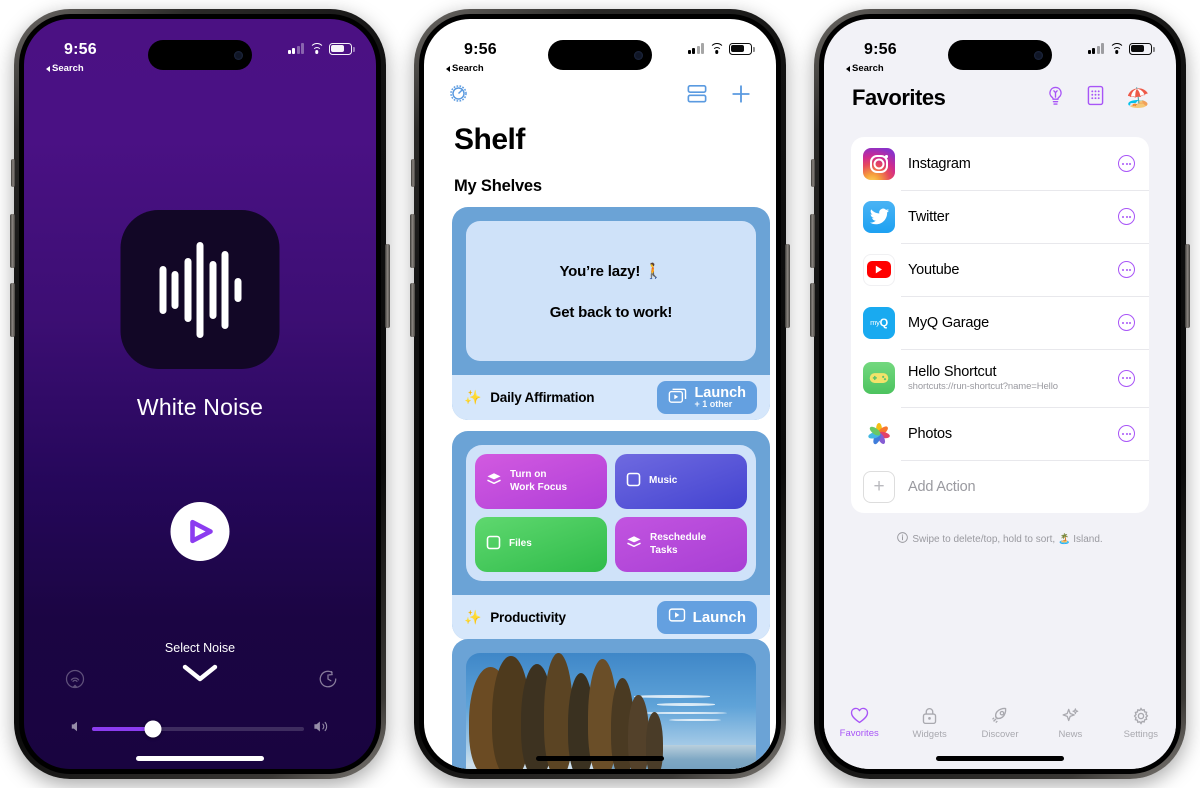 The image size is (1200, 788). Describe the element at coordinates (706, 617) in the screenshot. I see `launch-button: Launch` at that location.